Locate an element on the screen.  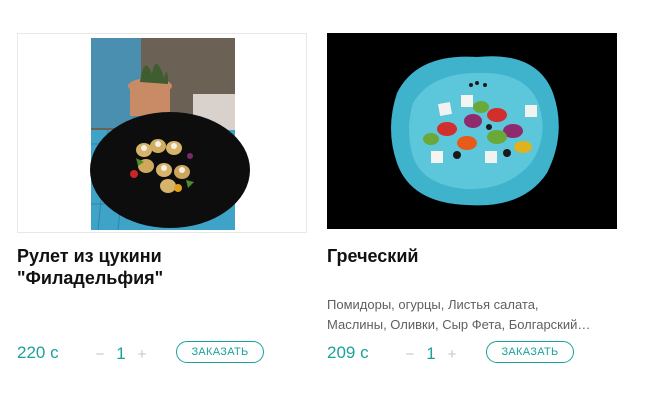
product-order-row: 209 с − 1 + ЗАКАЗАТЬ is located at coordinates (472, 354).